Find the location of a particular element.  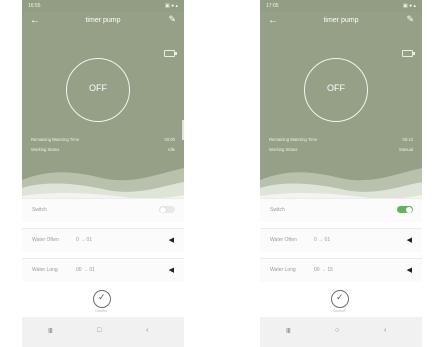

info-remaining-time: Remaining Watering Time 00:13 is located at coordinates (341, 141).